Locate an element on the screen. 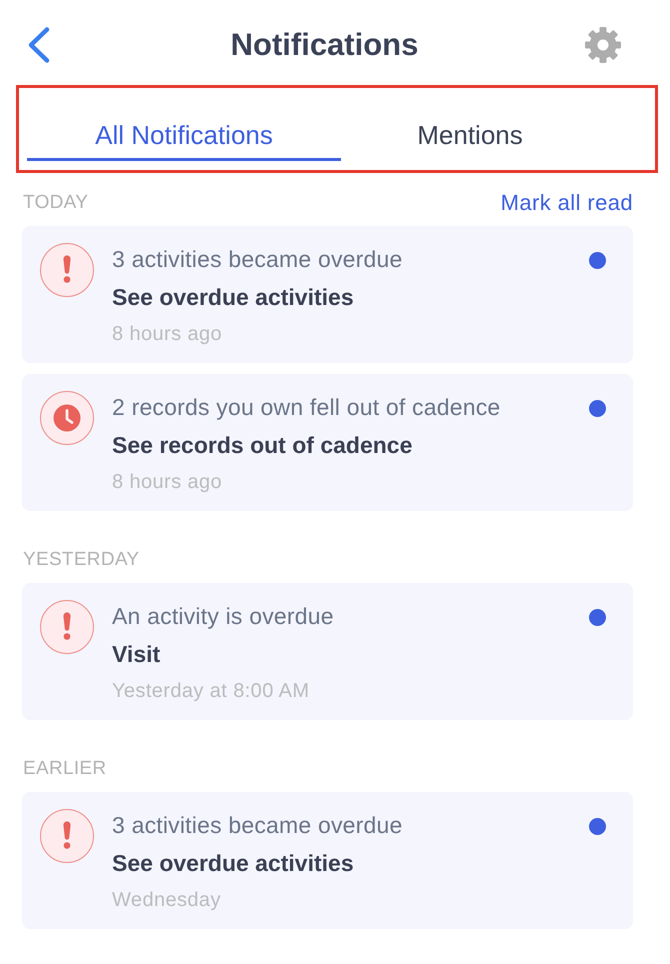 This screenshot has height=964, width=670. notification-card: 2 records you own fell out of cadence See records out of cadence 8 hours ago is located at coordinates (327, 442).